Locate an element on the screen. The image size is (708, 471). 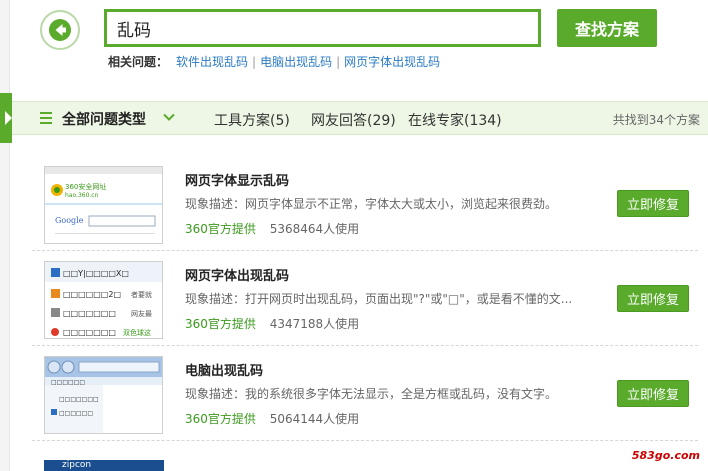
tab-online-experts: 在线专家(134) is located at coordinates (455, 120).